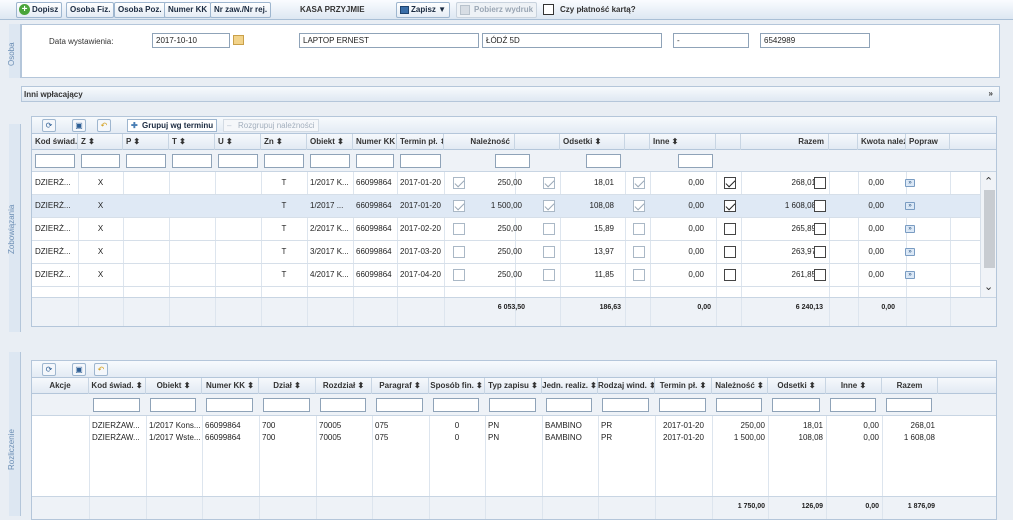 Image resolution: width=1013 pixels, height=520 pixels. I want to click on save-button: Zapisz ▼, so click(423, 10).